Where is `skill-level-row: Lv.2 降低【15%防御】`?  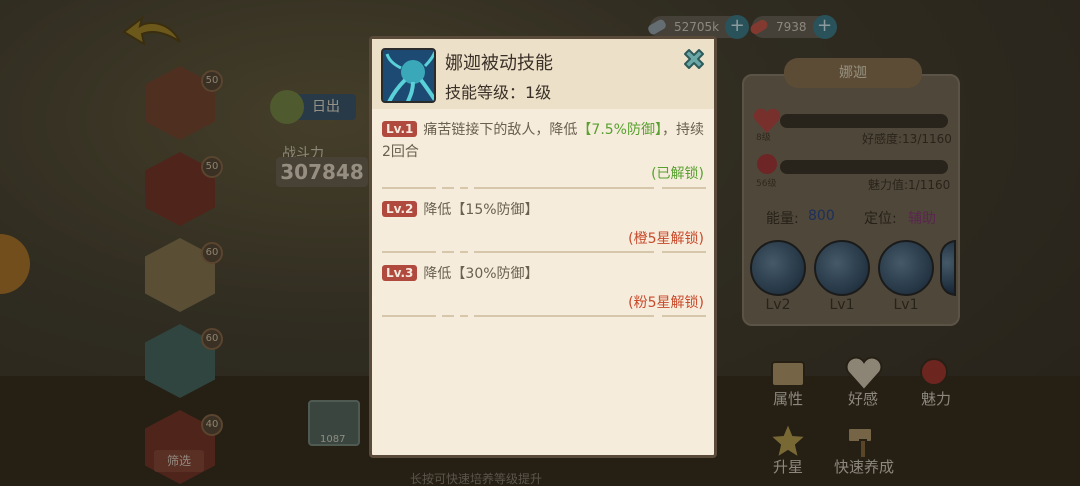 skill-level-row: Lv.2 降低【15%防御】 is located at coordinates (543, 210).